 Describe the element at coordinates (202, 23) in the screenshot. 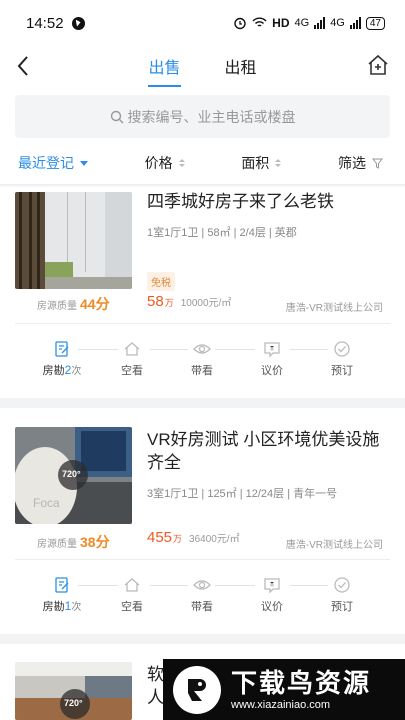

I see `status-bar: 14:52 HD 4G 4G 47` at that location.